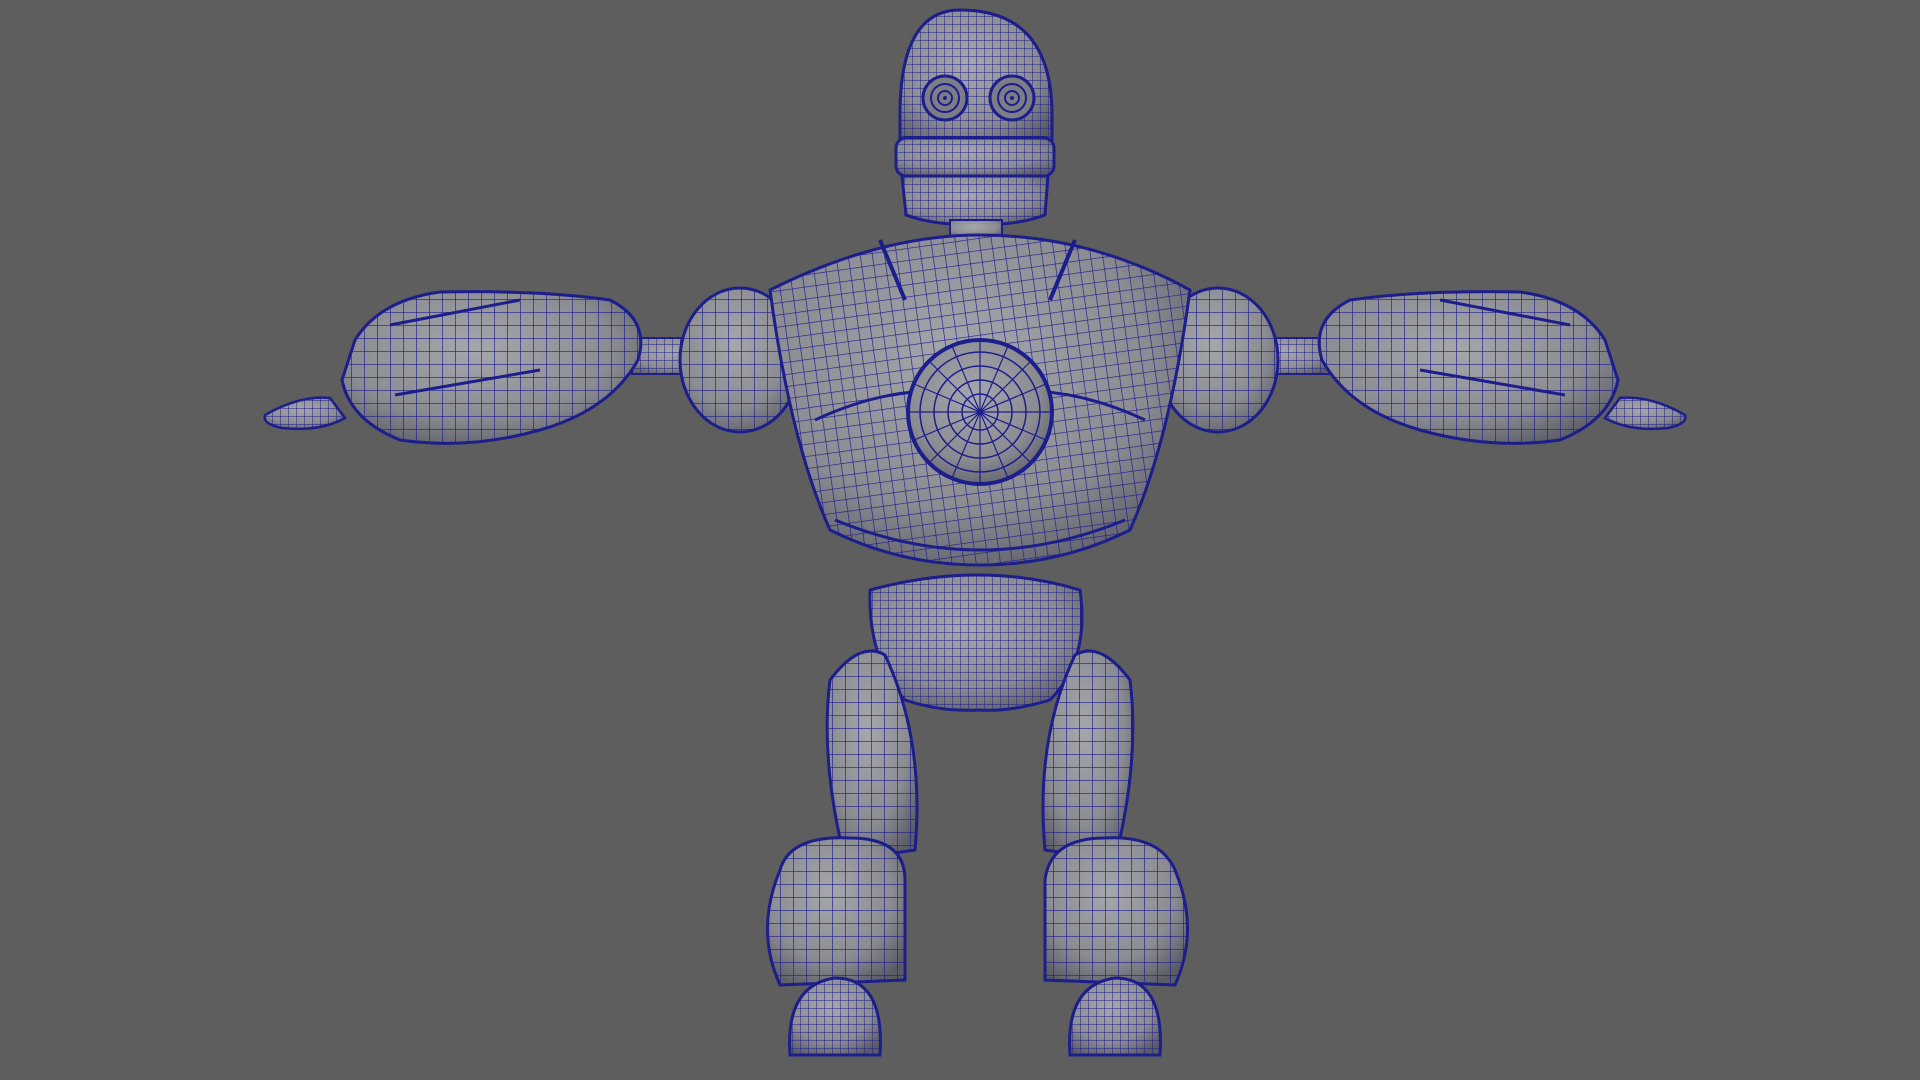 This screenshot has height=1080, width=1920. I want to click on robot-chest-disc, so click(980, 412).